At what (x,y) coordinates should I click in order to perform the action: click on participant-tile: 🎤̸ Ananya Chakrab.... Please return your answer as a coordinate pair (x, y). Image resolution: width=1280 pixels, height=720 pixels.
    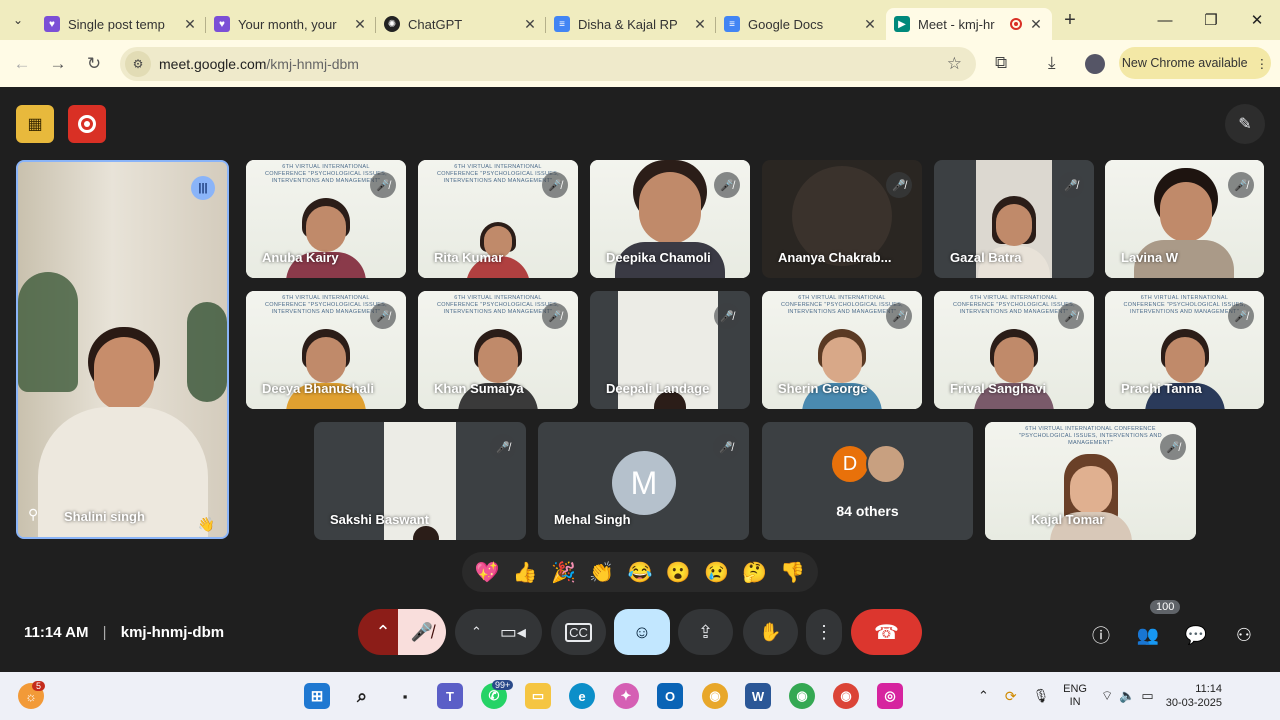
    Looking at the image, I should click on (842, 219).